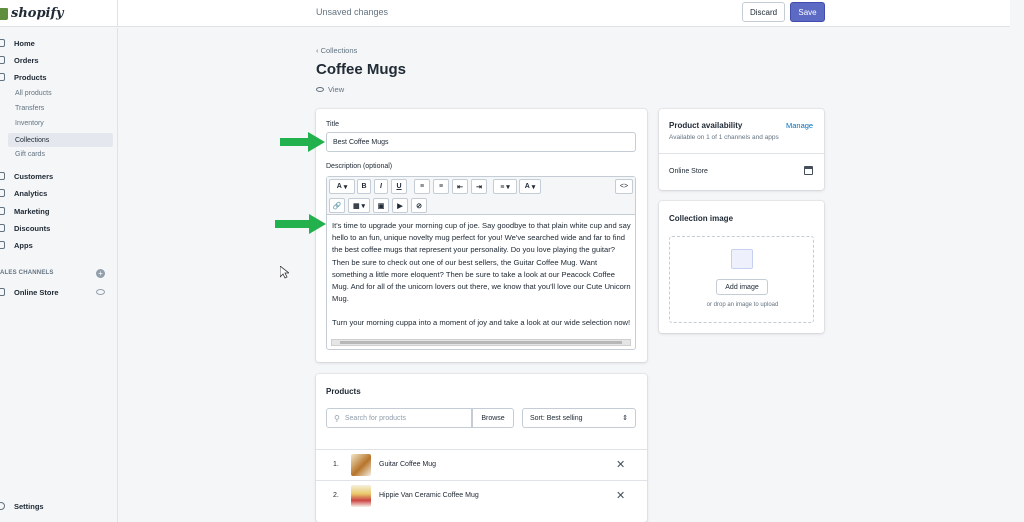 Image resolution: width=1024 pixels, height=522 pixels. Describe the element at coordinates (2, 60) in the screenshot. I see `orders-icon` at that location.